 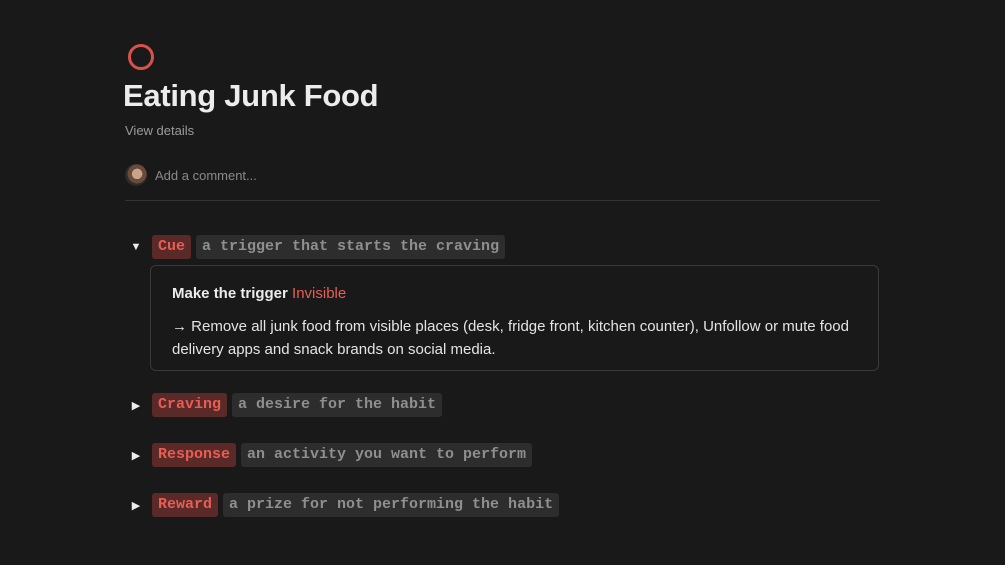 What do you see at coordinates (337, 405) in the screenshot?
I see `toggle-description: a desire for the habit` at bounding box center [337, 405].